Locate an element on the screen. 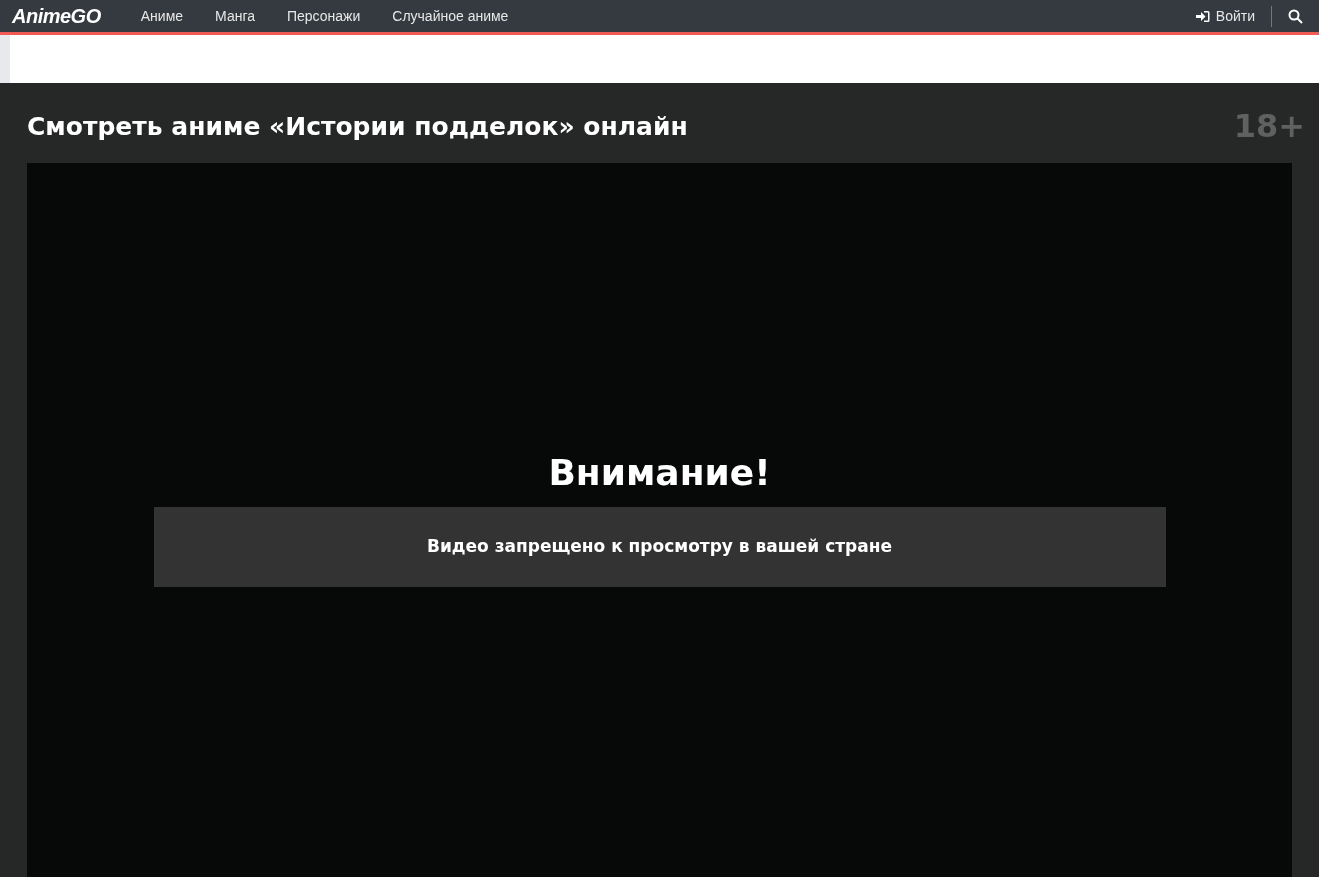  warning-heading: Внимание! is located at coordinates (659, 473).